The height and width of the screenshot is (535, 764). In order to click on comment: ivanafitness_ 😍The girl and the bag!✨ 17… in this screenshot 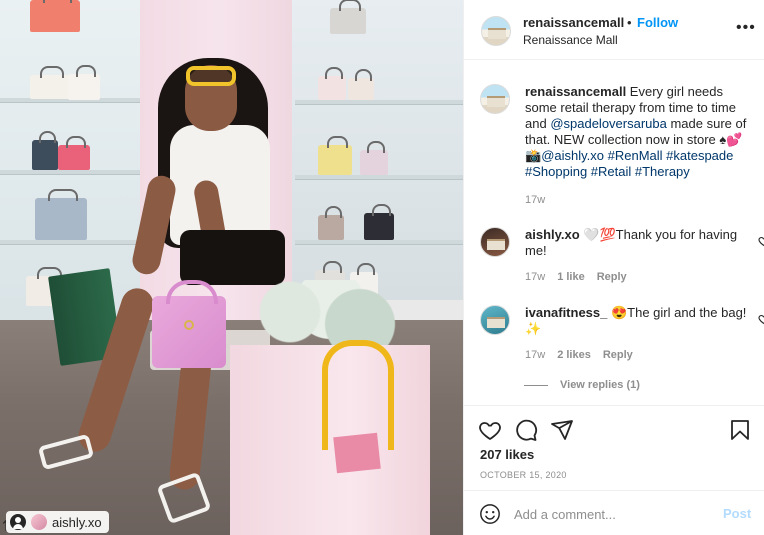, I will do `click(622, 335)`.